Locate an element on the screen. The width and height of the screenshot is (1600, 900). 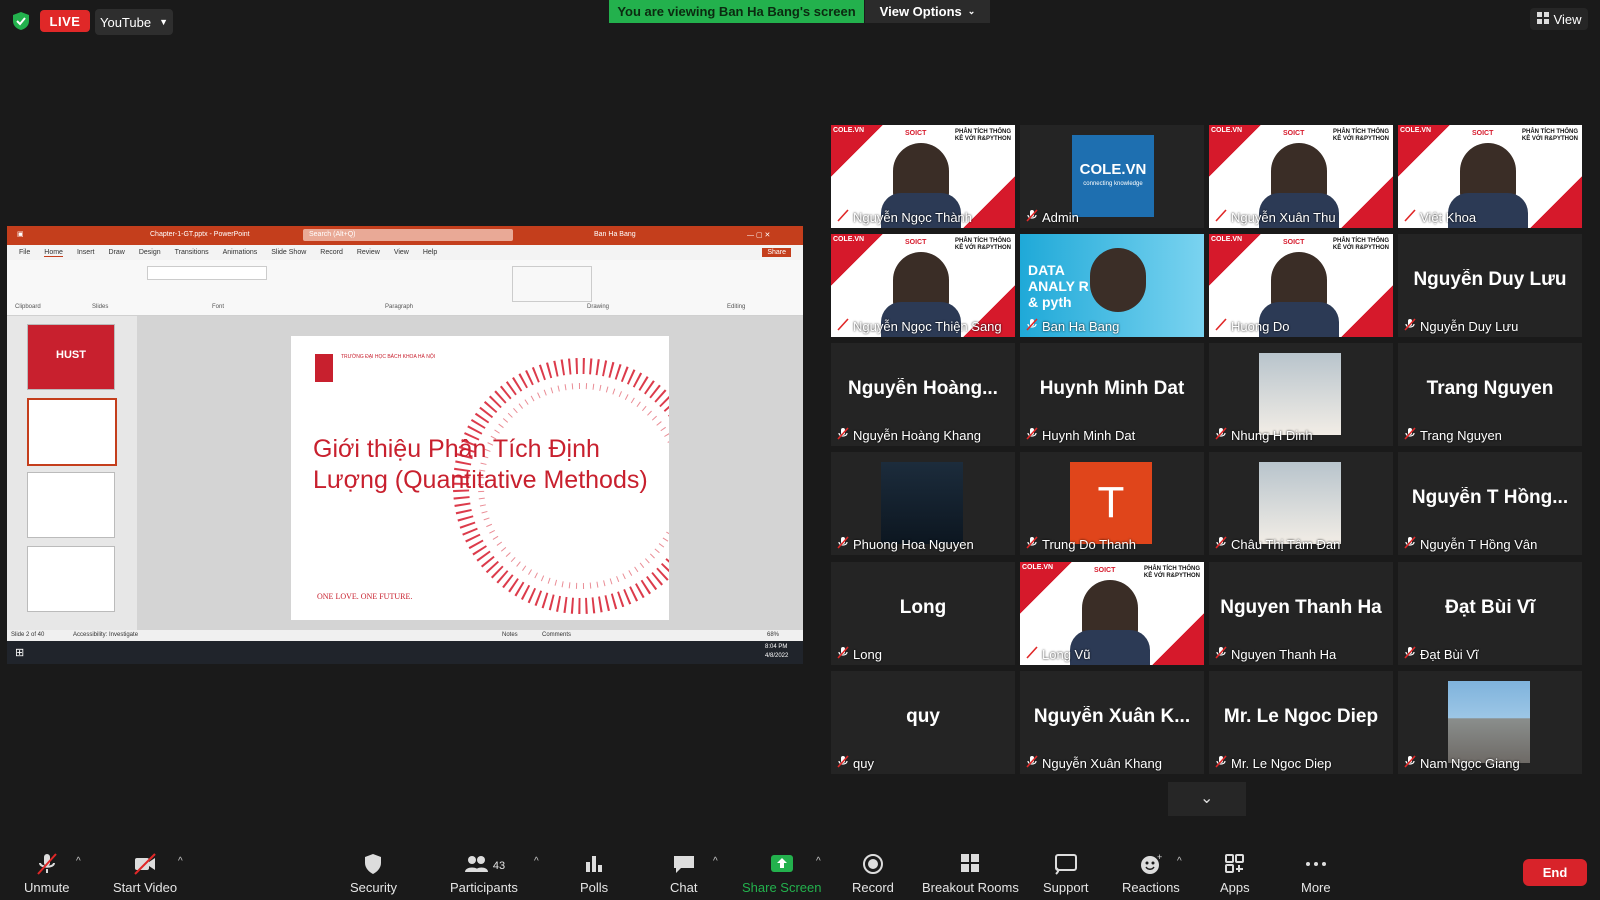
participant-tile: Nhung H Dinh is located at coordinates (1301, 394).